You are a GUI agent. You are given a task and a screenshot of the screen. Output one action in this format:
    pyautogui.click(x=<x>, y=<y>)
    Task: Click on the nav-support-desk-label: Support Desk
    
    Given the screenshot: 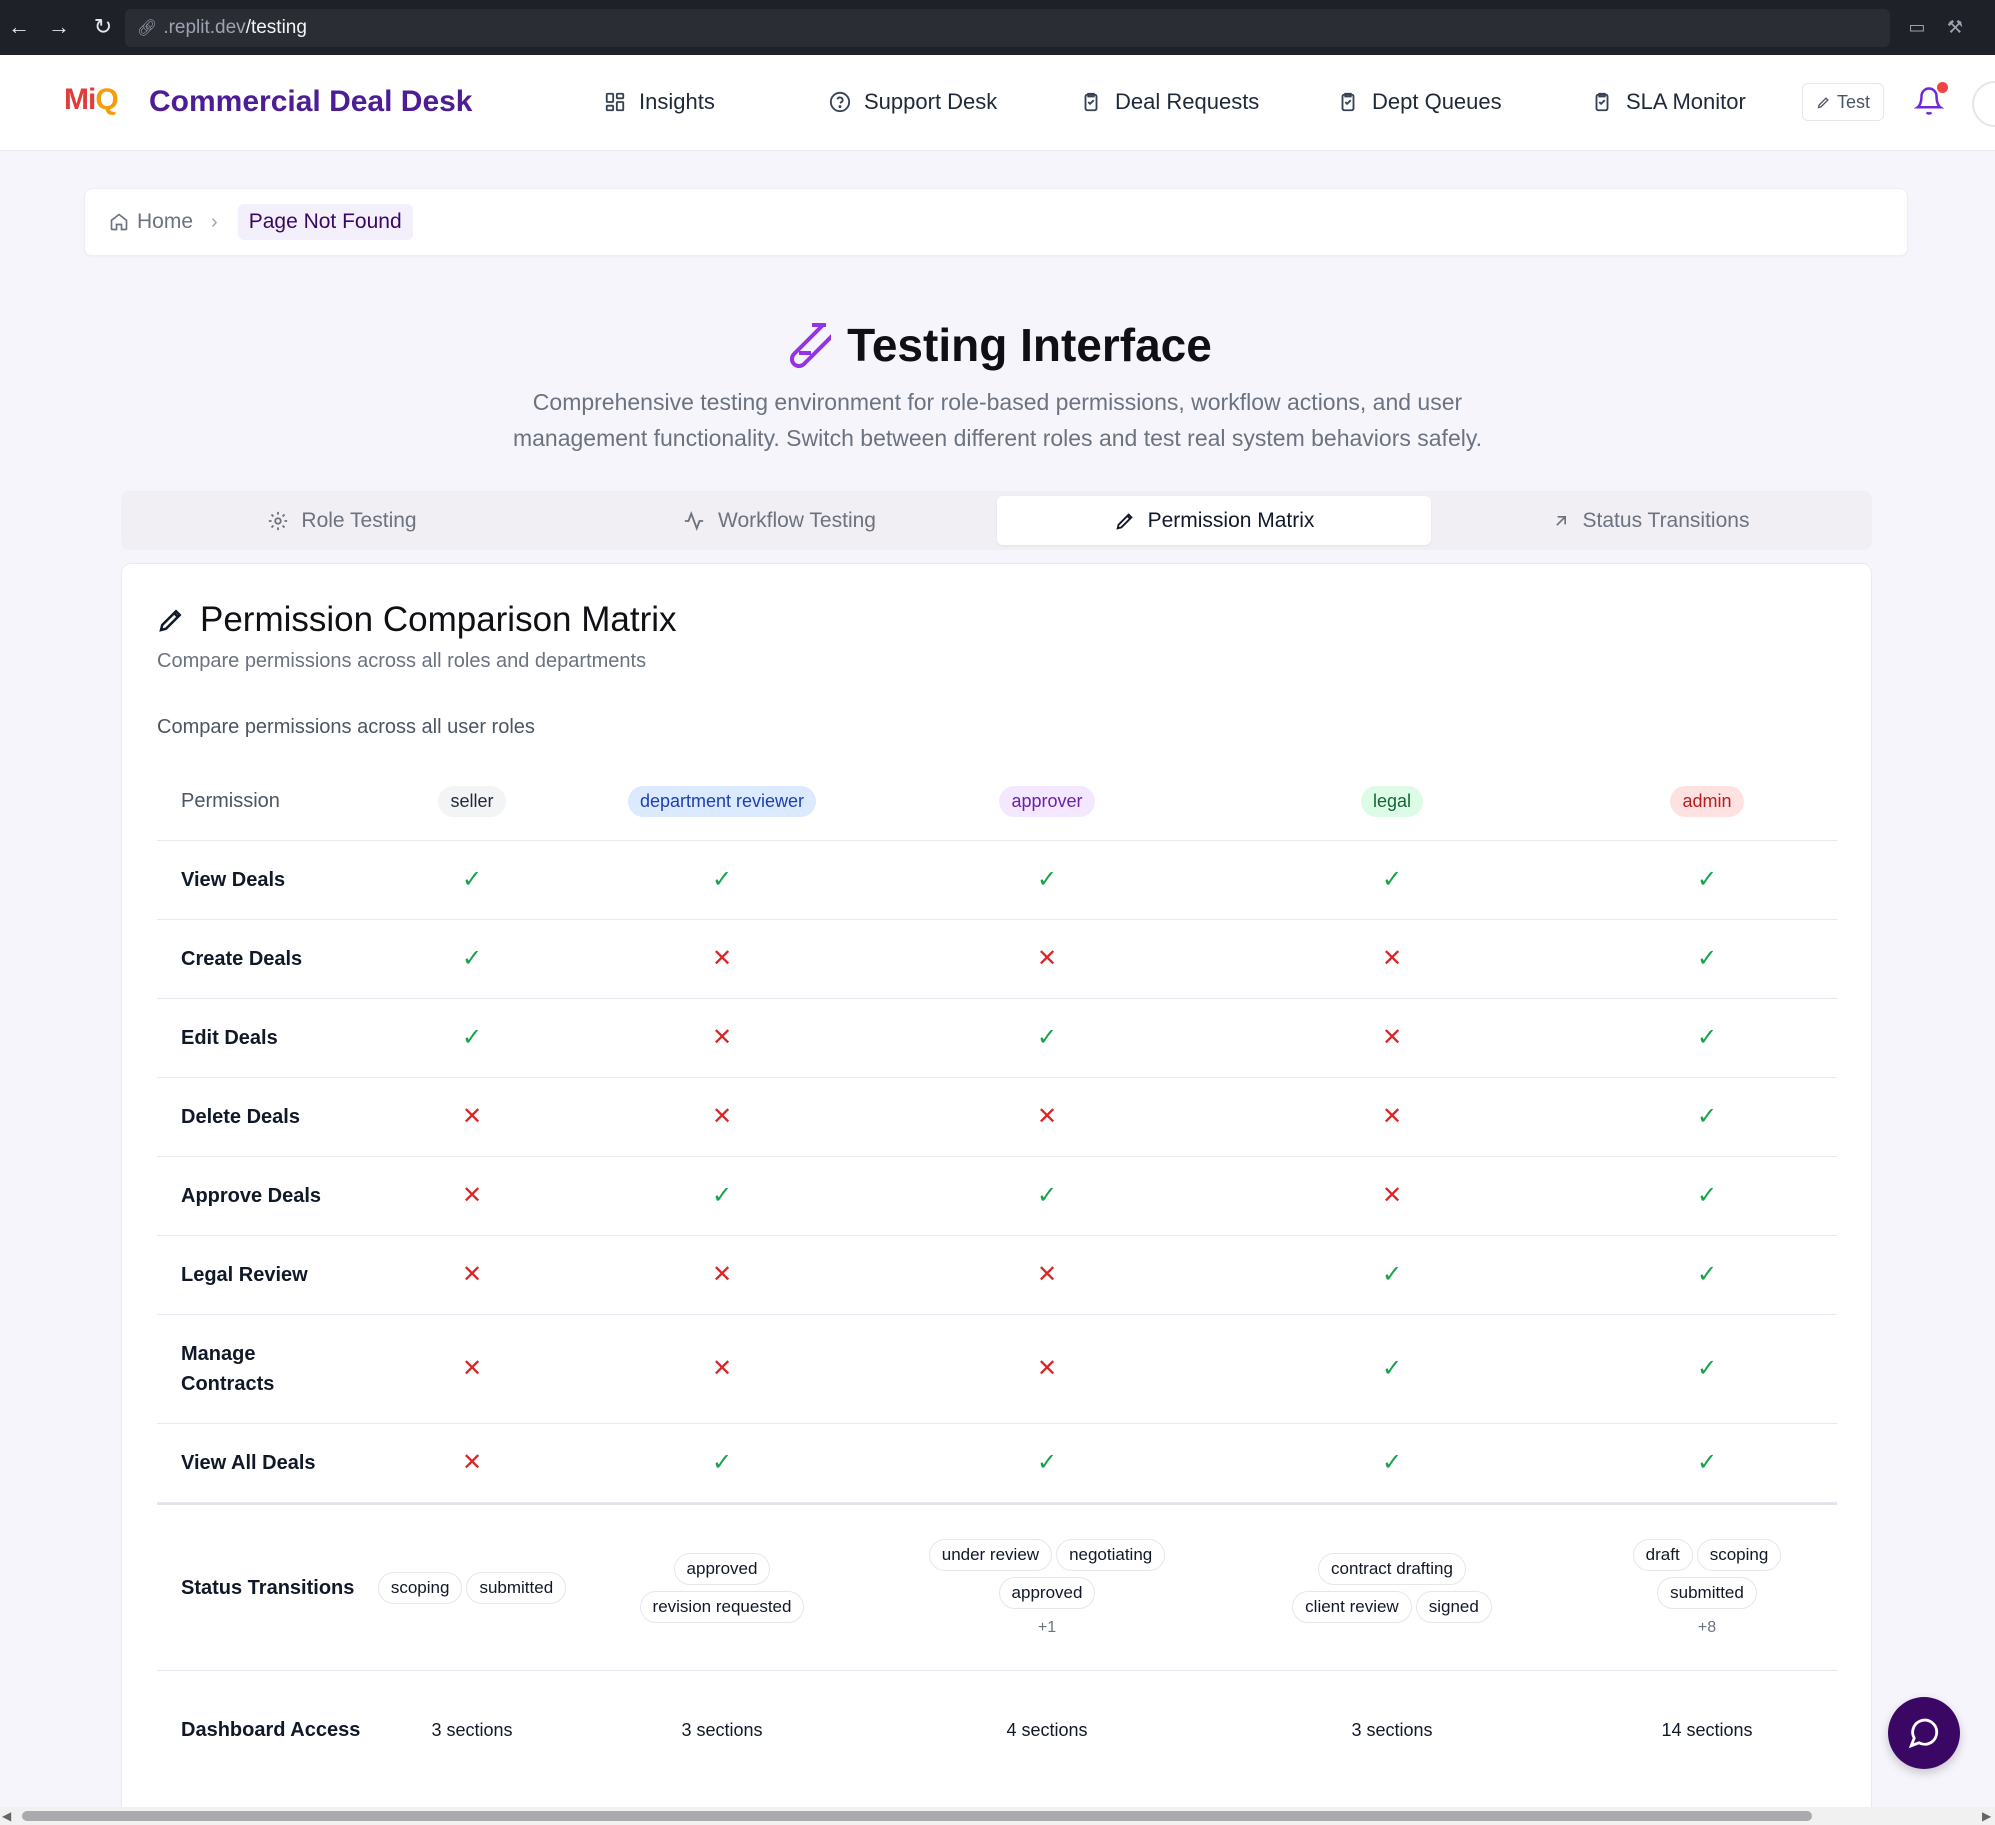 What is the action you would take?
    pyautogui.click(x=931, y=101)
    